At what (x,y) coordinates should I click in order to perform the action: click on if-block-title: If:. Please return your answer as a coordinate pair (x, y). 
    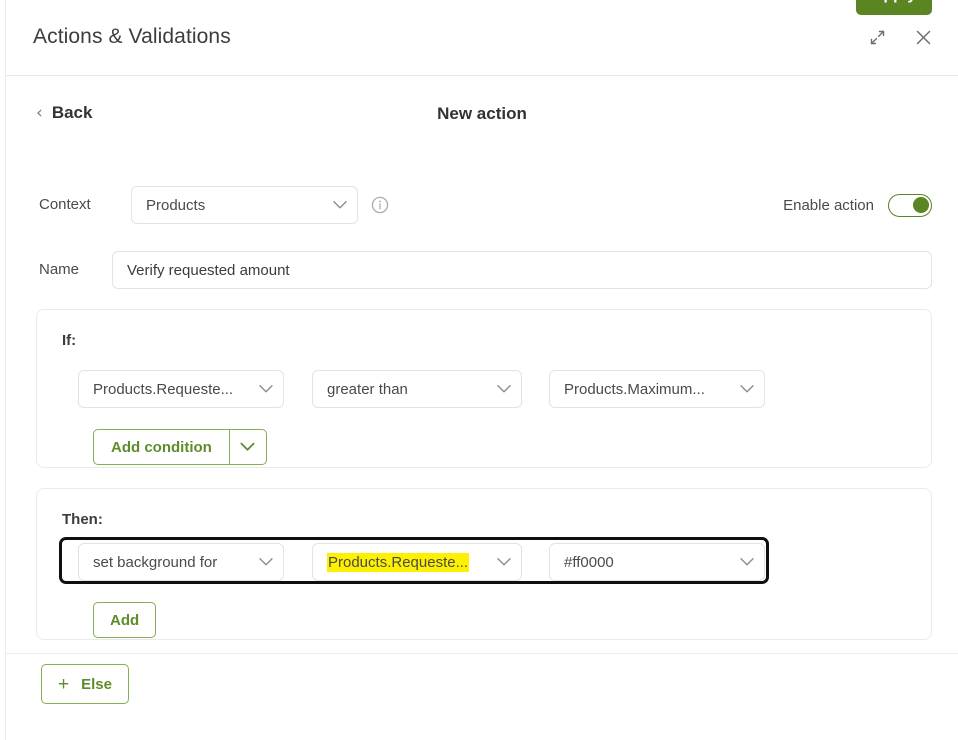
    Looking at the image, I should click on (69, 340).